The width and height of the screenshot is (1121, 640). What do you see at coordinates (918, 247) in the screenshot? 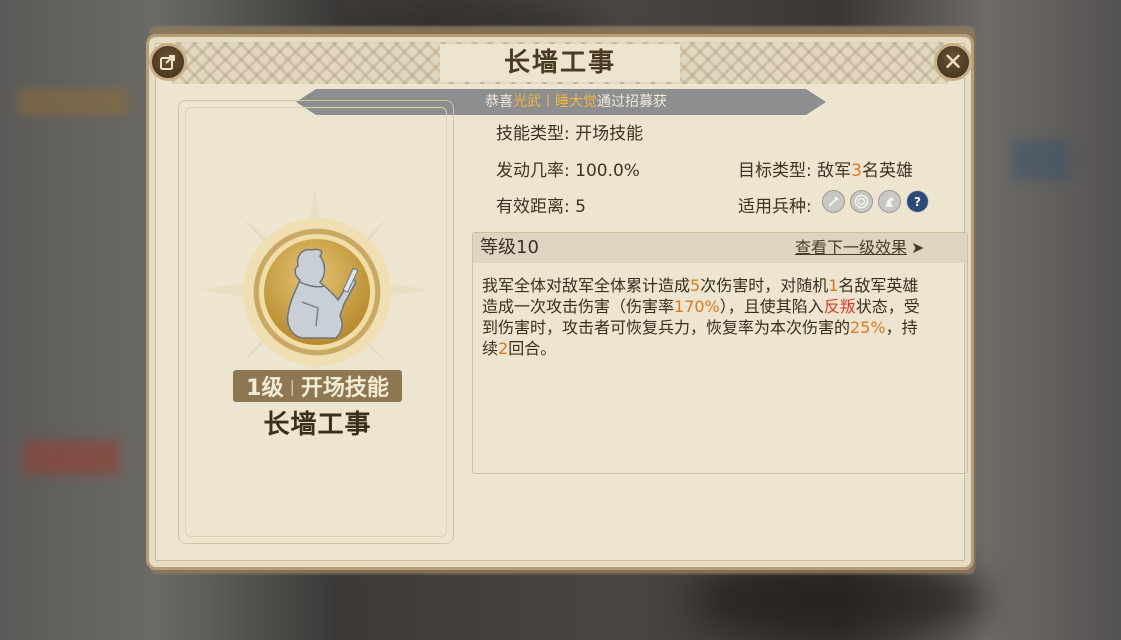
I see `arrow-right-icon: ➤` at bounding box center [918, 247].